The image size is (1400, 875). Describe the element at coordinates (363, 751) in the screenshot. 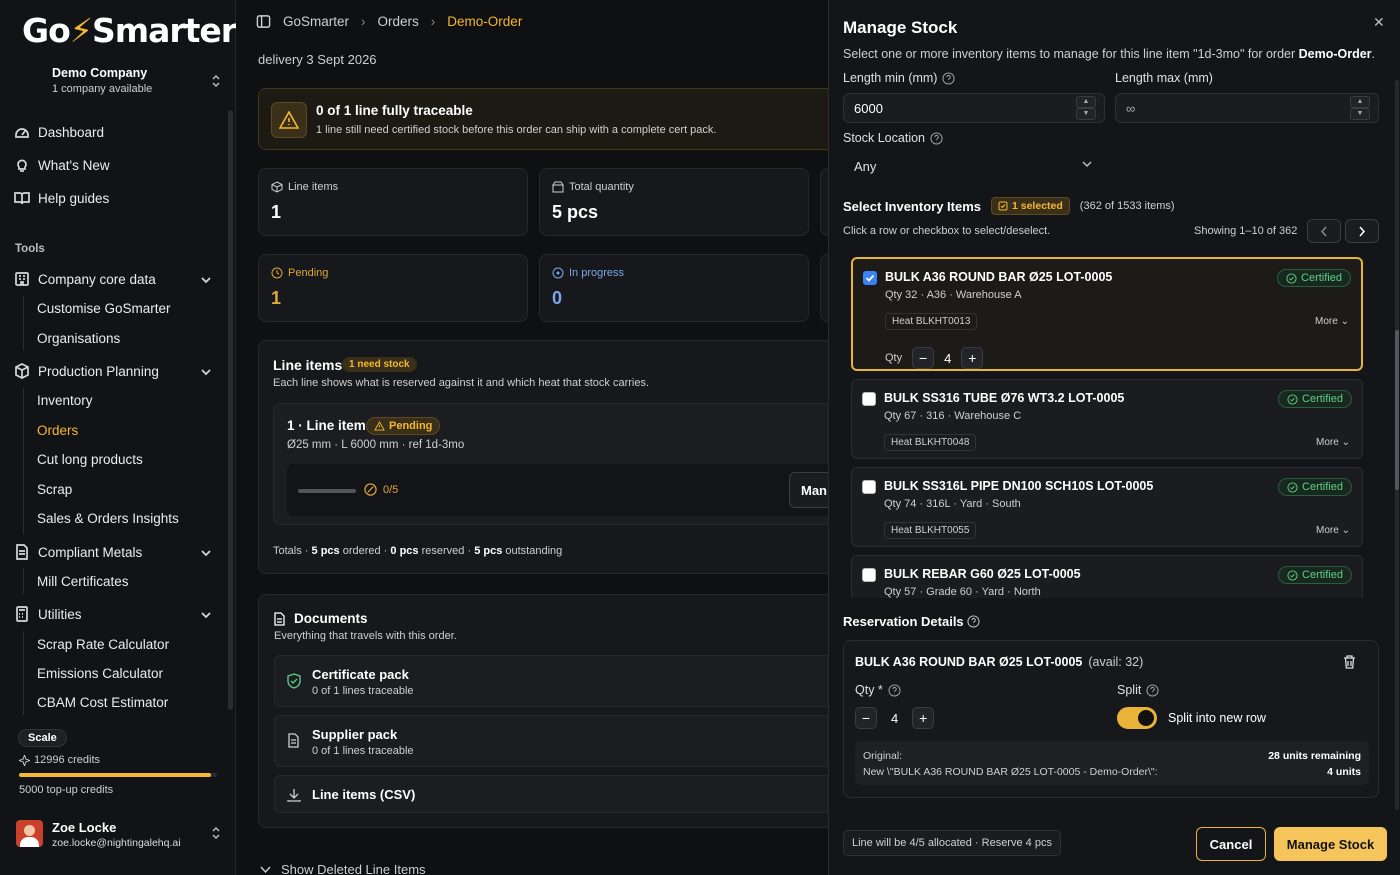

I see `doc-sub: 0 of 1 lines traceable` at that location.